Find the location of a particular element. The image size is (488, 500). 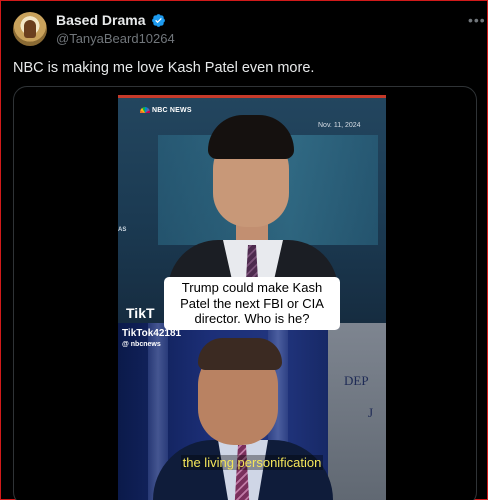

tiktok-logo-icon: TikT is located at coordinates (140, 313).